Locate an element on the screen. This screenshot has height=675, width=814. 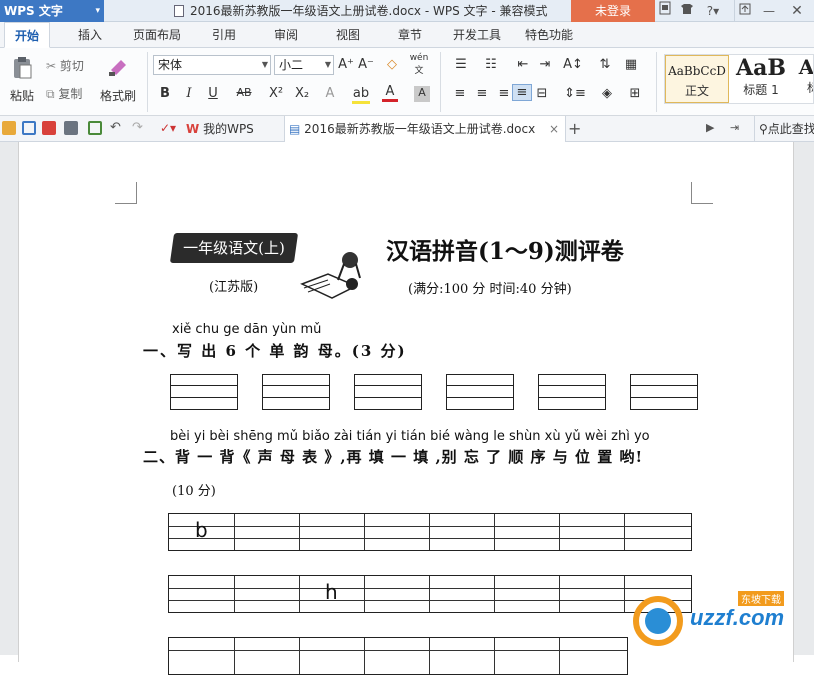
distributed-icon: ⊟ is located at coordinates (542, 93).